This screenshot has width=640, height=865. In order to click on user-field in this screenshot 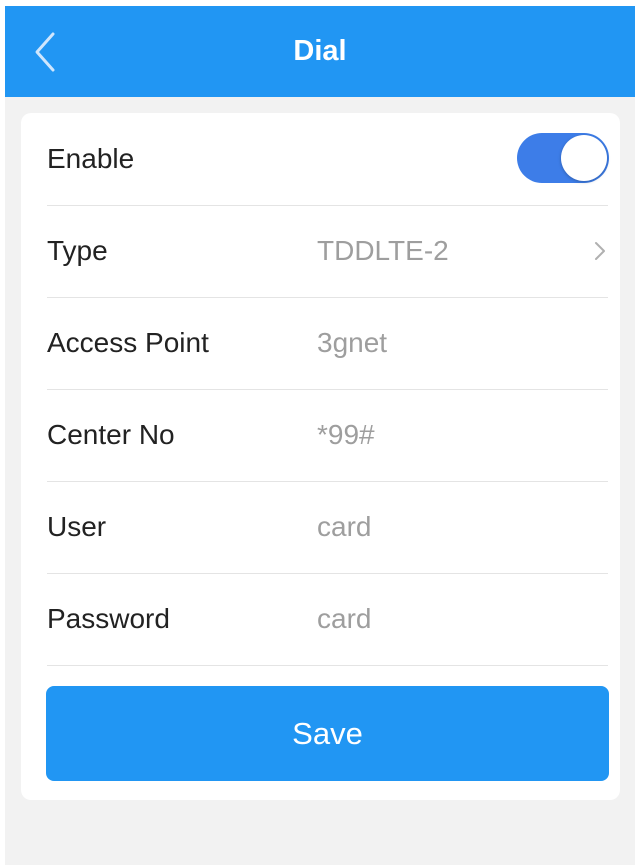, I will do `click(442, 527)`.